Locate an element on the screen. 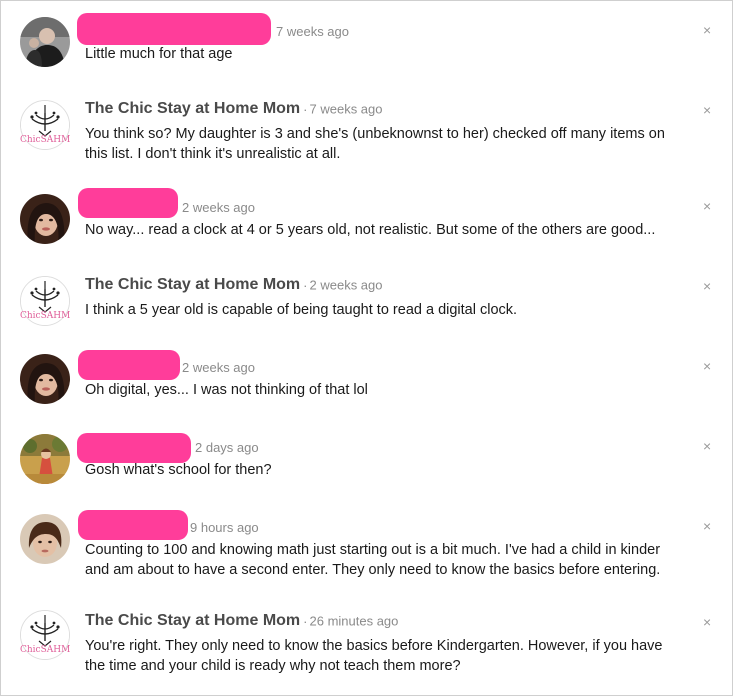 The image size is (733, 696). comment-header: The Chic Stay at Home Mom · 26 minutes ago is located at coordinates (241, 623).